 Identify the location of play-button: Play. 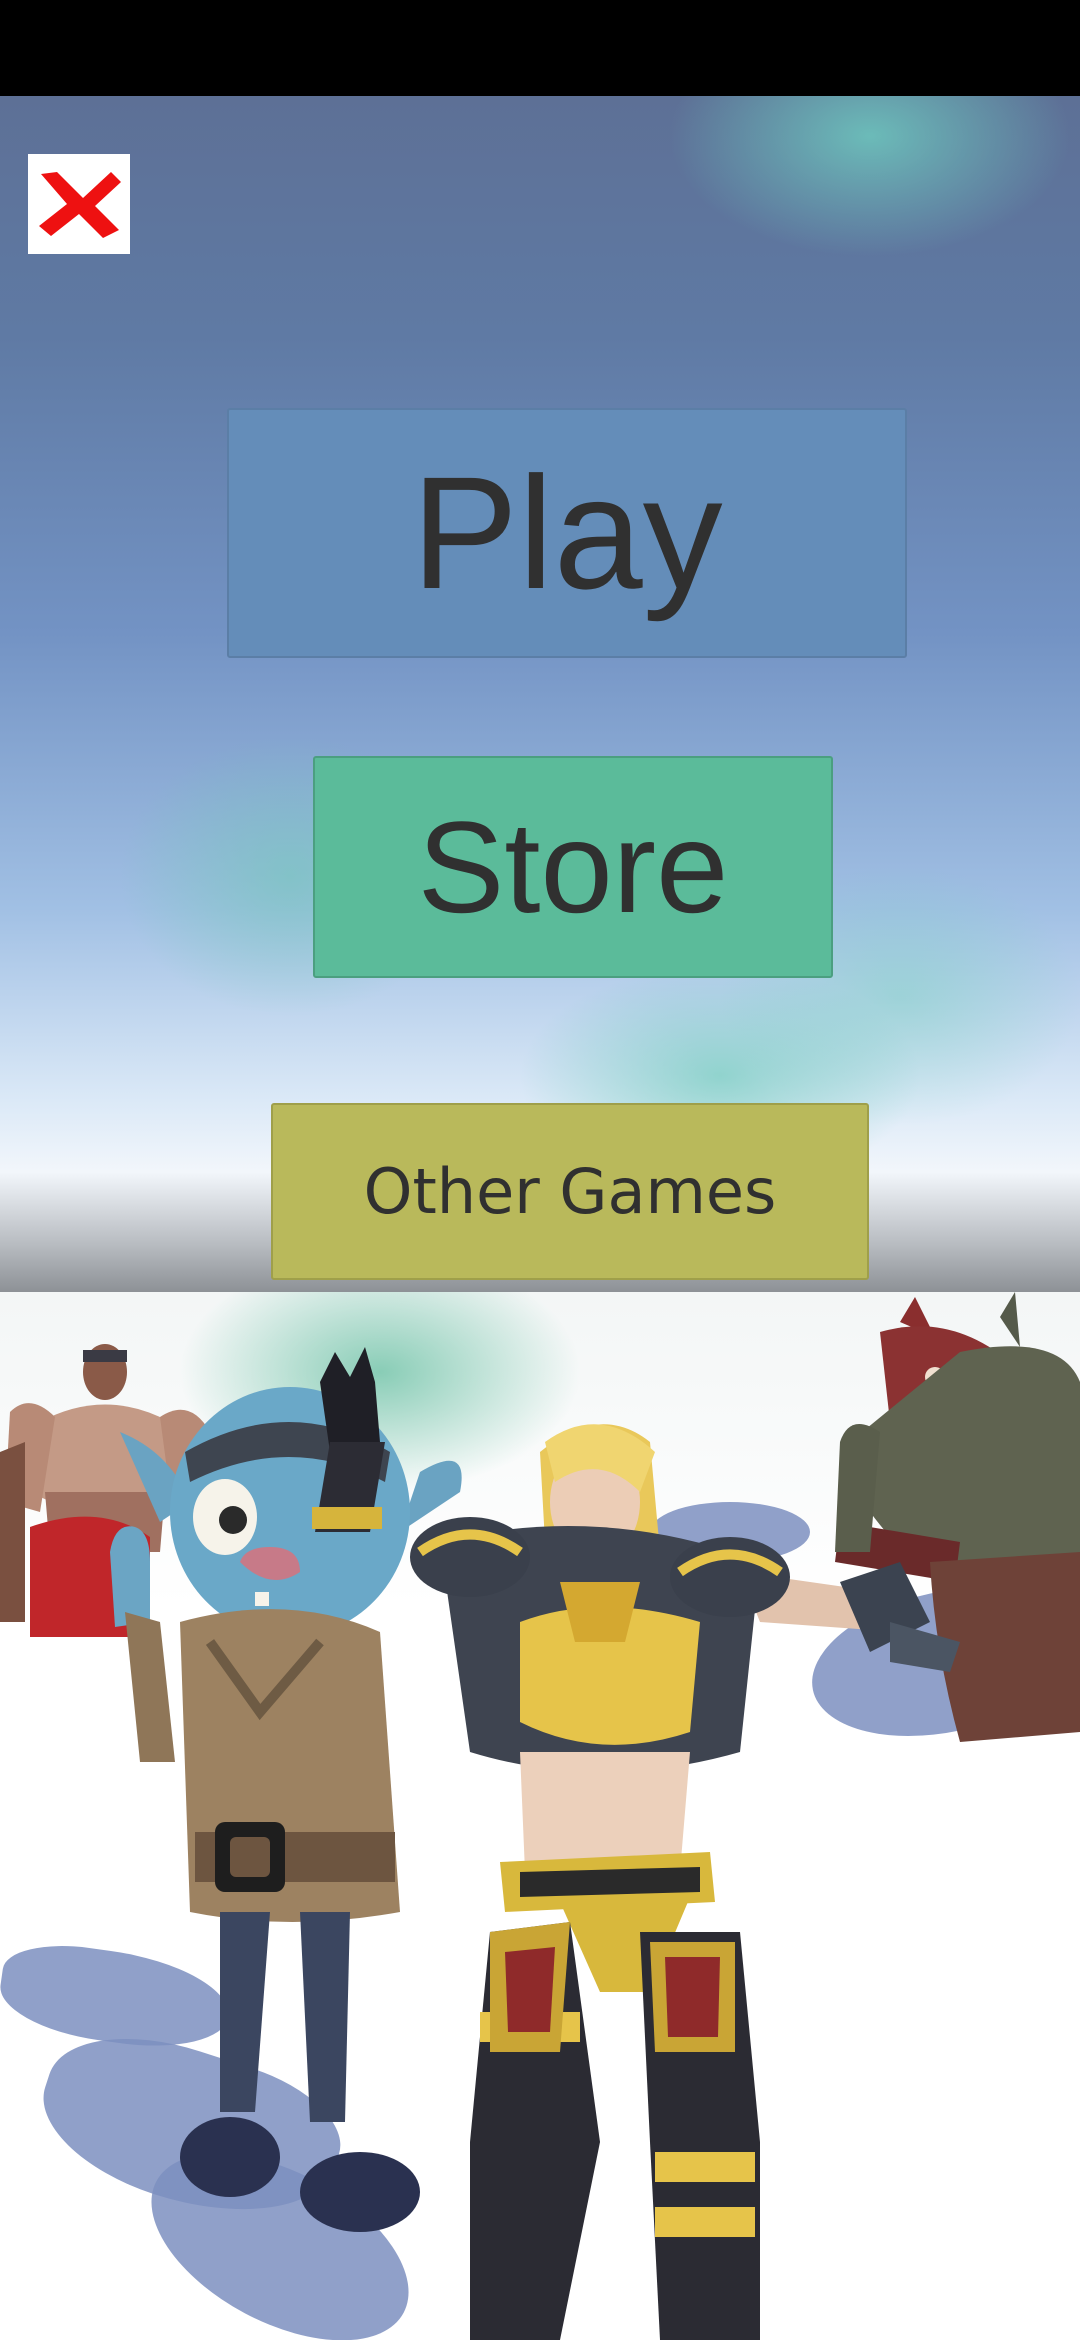
(567, 533).